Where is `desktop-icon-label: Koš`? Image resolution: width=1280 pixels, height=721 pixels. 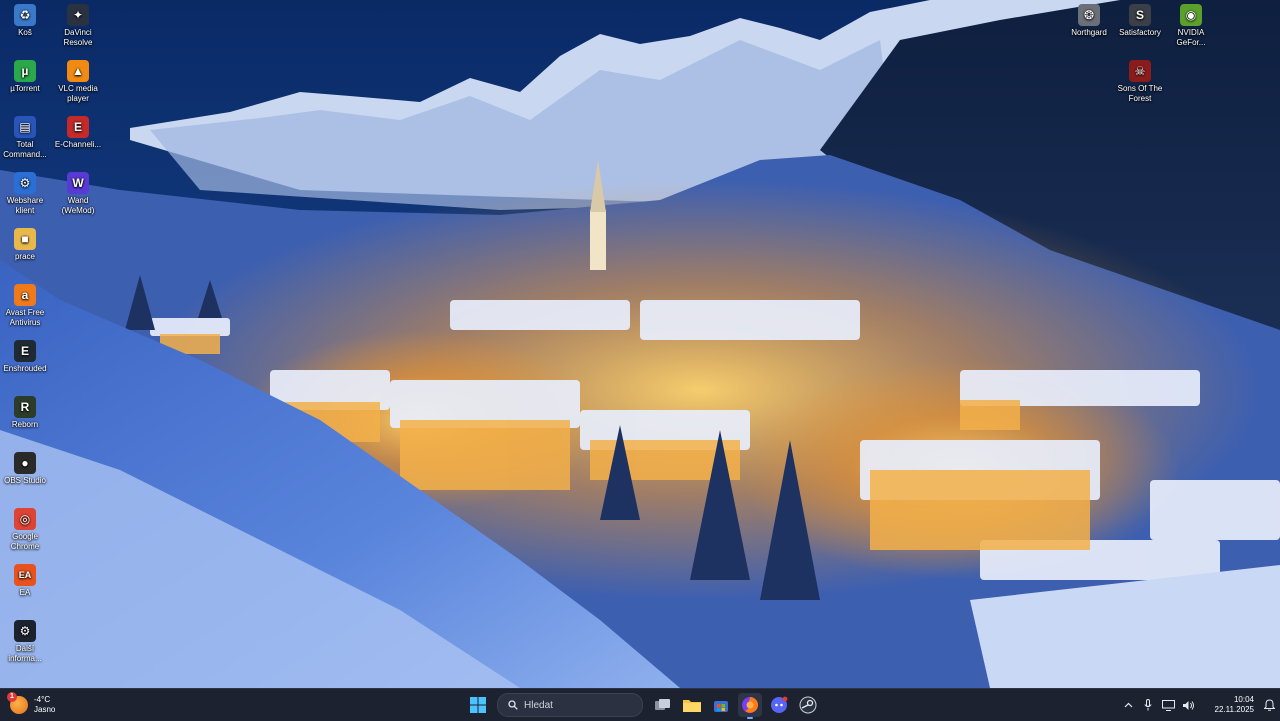 desktop-icon-label: Koš is located at coordinates (25, 32).